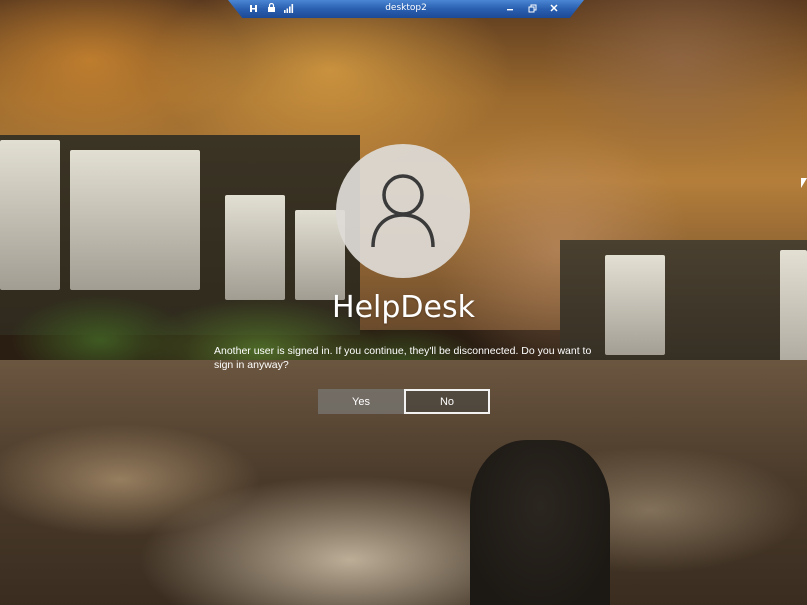 This screenshot has height=605, width=807. What do you see at coordinates (361, 401) in the screenshot?
I see `yes-button: Yes` at bounding box center [361, 401].